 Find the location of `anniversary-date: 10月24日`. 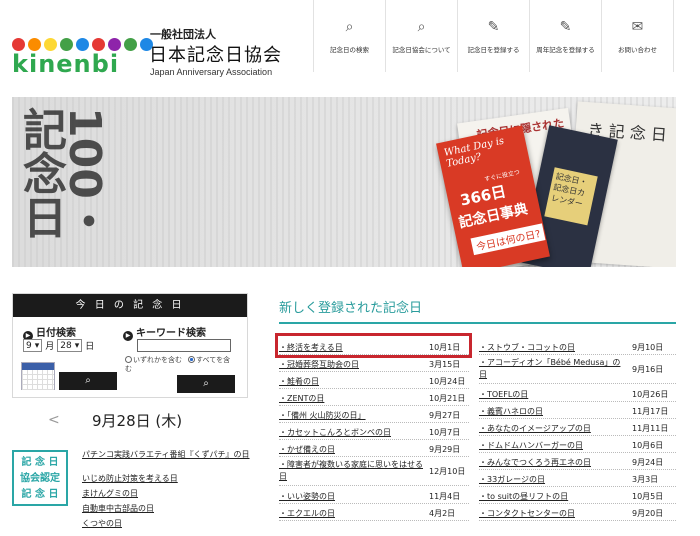

anniversary-date: 10月24日 is located at coordinates (447, 381).